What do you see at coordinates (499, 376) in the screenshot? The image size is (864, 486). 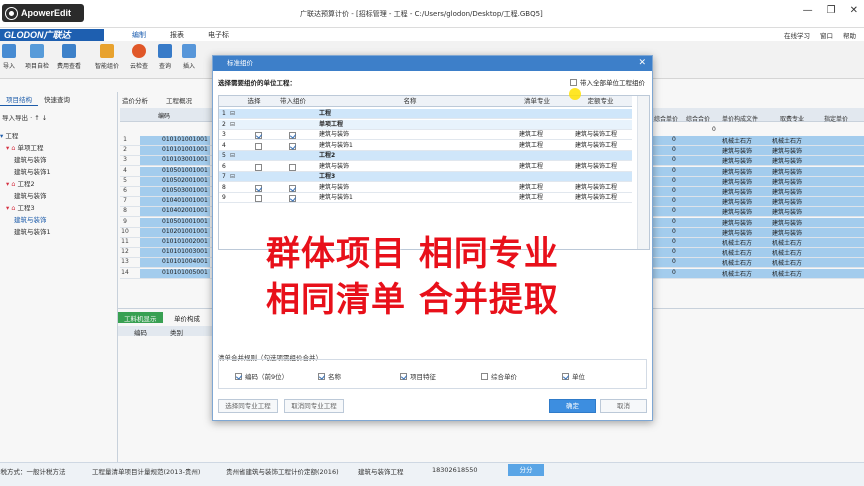 I see `merge-option-unit-price: 综合单价` at bounding box center [499, 376].